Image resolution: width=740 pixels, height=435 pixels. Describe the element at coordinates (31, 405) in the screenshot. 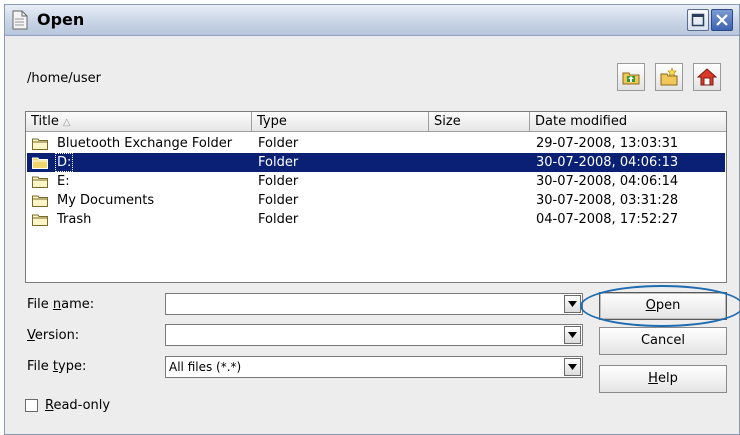

I see `read-only-checkbox` at that location.